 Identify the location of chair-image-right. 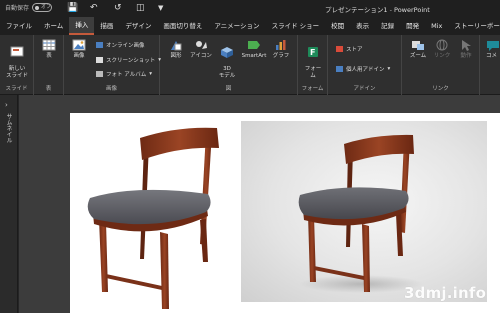
(361, 213).